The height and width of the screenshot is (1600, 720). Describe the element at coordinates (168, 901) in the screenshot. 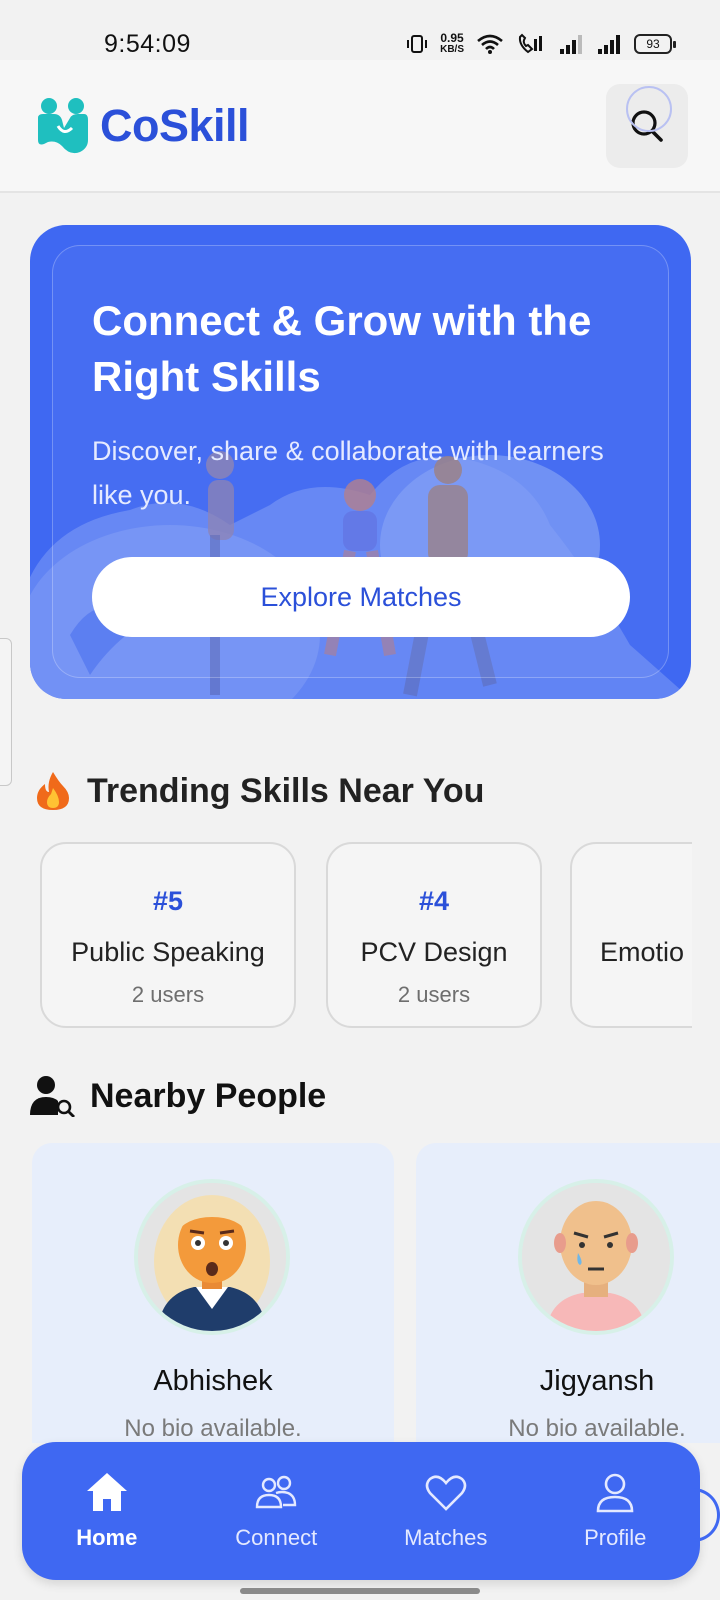

I see `skill-rank: #5` at that location.